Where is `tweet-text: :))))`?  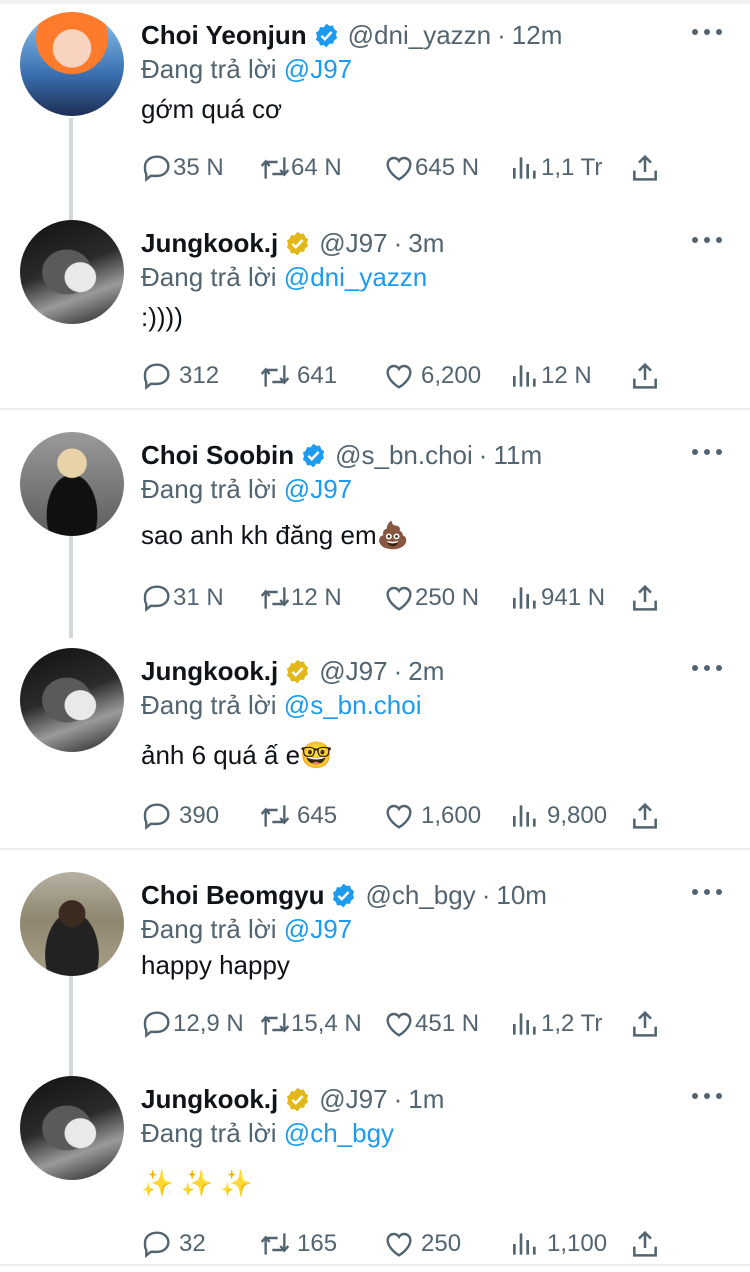 tweet-text: :)))) is located at coordinates (162, 317).